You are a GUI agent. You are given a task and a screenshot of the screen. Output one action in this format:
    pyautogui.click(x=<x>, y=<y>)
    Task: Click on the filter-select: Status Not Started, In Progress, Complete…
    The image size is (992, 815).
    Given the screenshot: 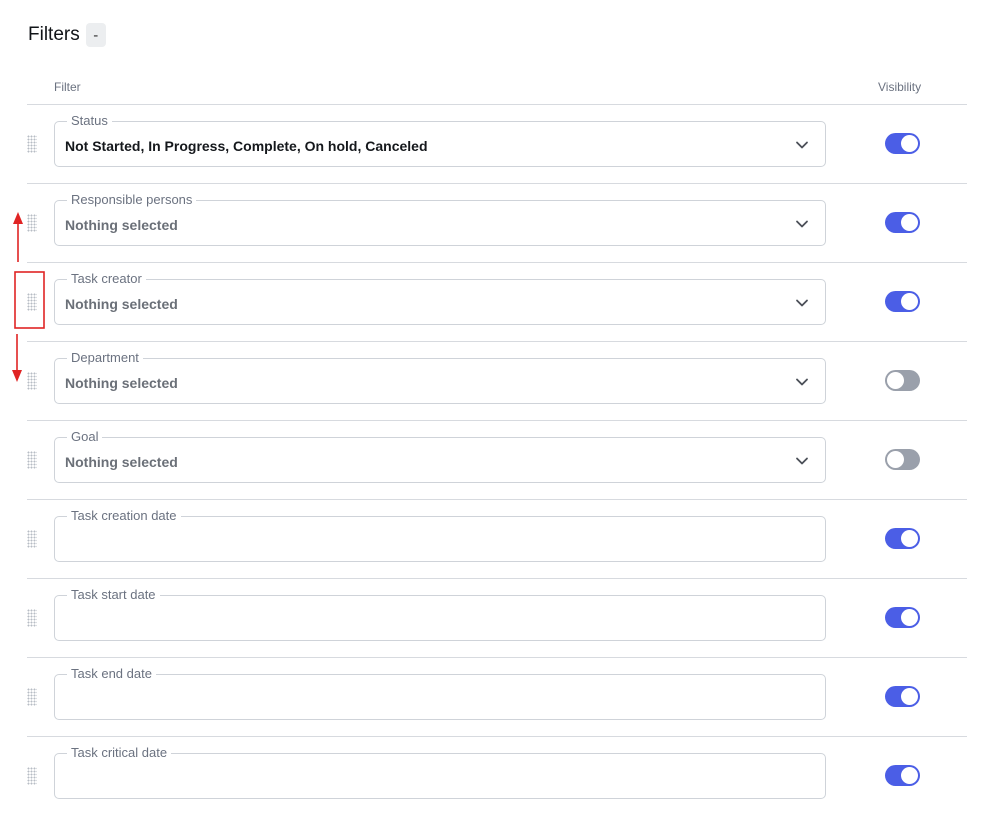 What is the action you would take?
    pyautogui.click(x=440, y=140)
    